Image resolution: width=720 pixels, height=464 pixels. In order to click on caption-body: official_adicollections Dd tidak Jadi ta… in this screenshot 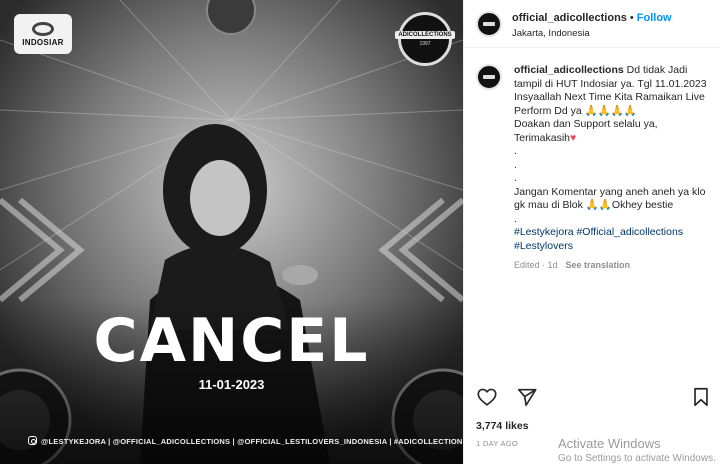, I will do `click(614, 168)`.